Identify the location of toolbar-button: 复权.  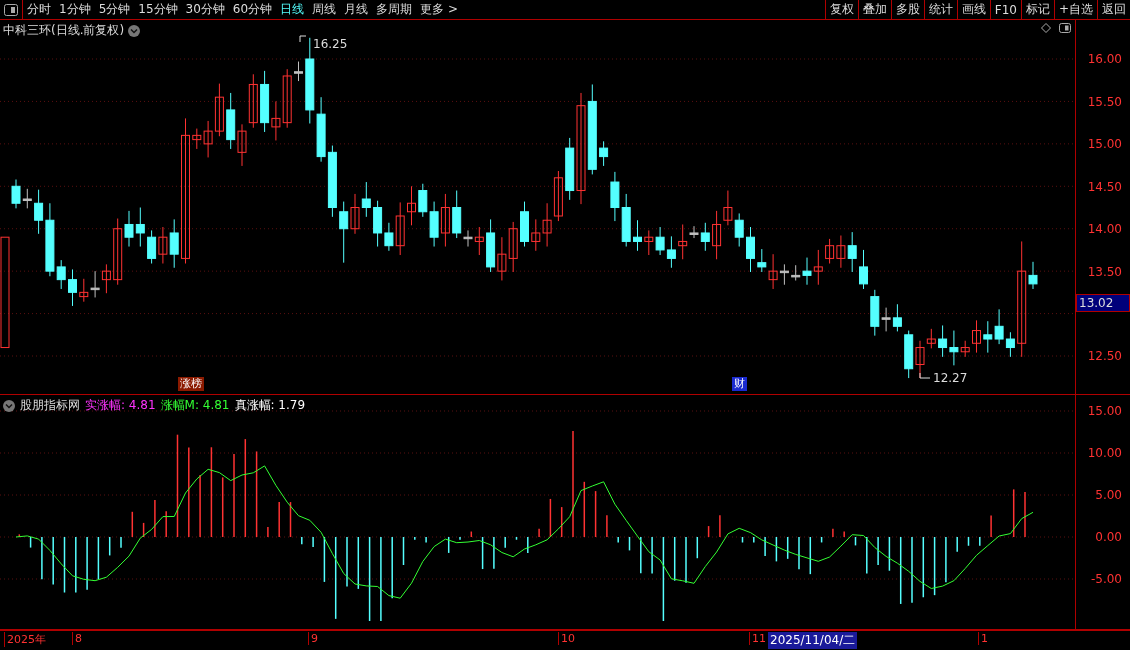
(841, 10).